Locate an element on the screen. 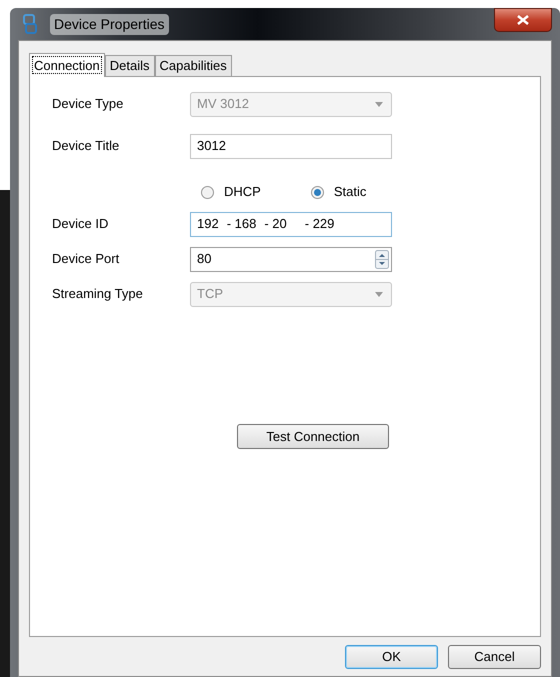  field-label: Device Title is located at coordinates (86, 146).